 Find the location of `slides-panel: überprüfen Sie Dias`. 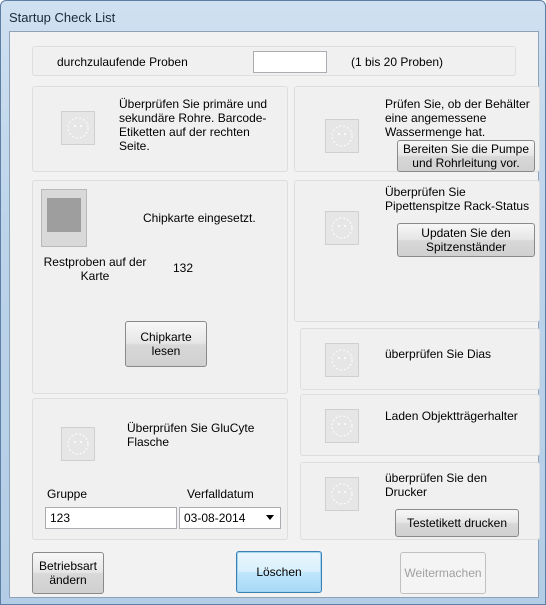

slides-panel: überprüfen Sie Dias is located at coordinates (420, 359).